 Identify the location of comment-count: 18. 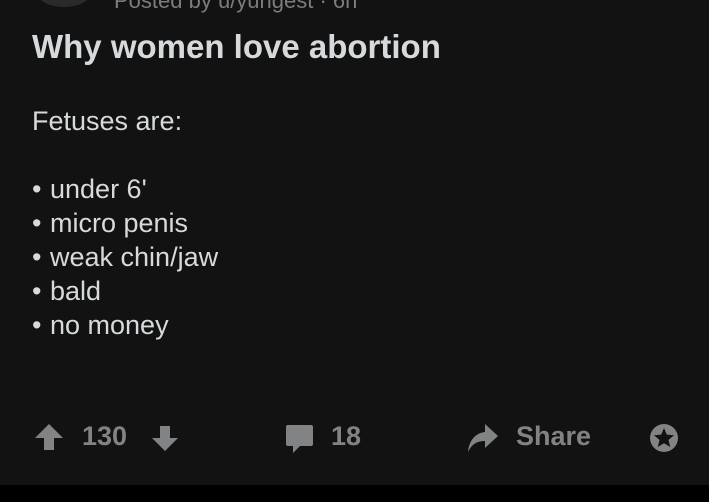
(346, 436).